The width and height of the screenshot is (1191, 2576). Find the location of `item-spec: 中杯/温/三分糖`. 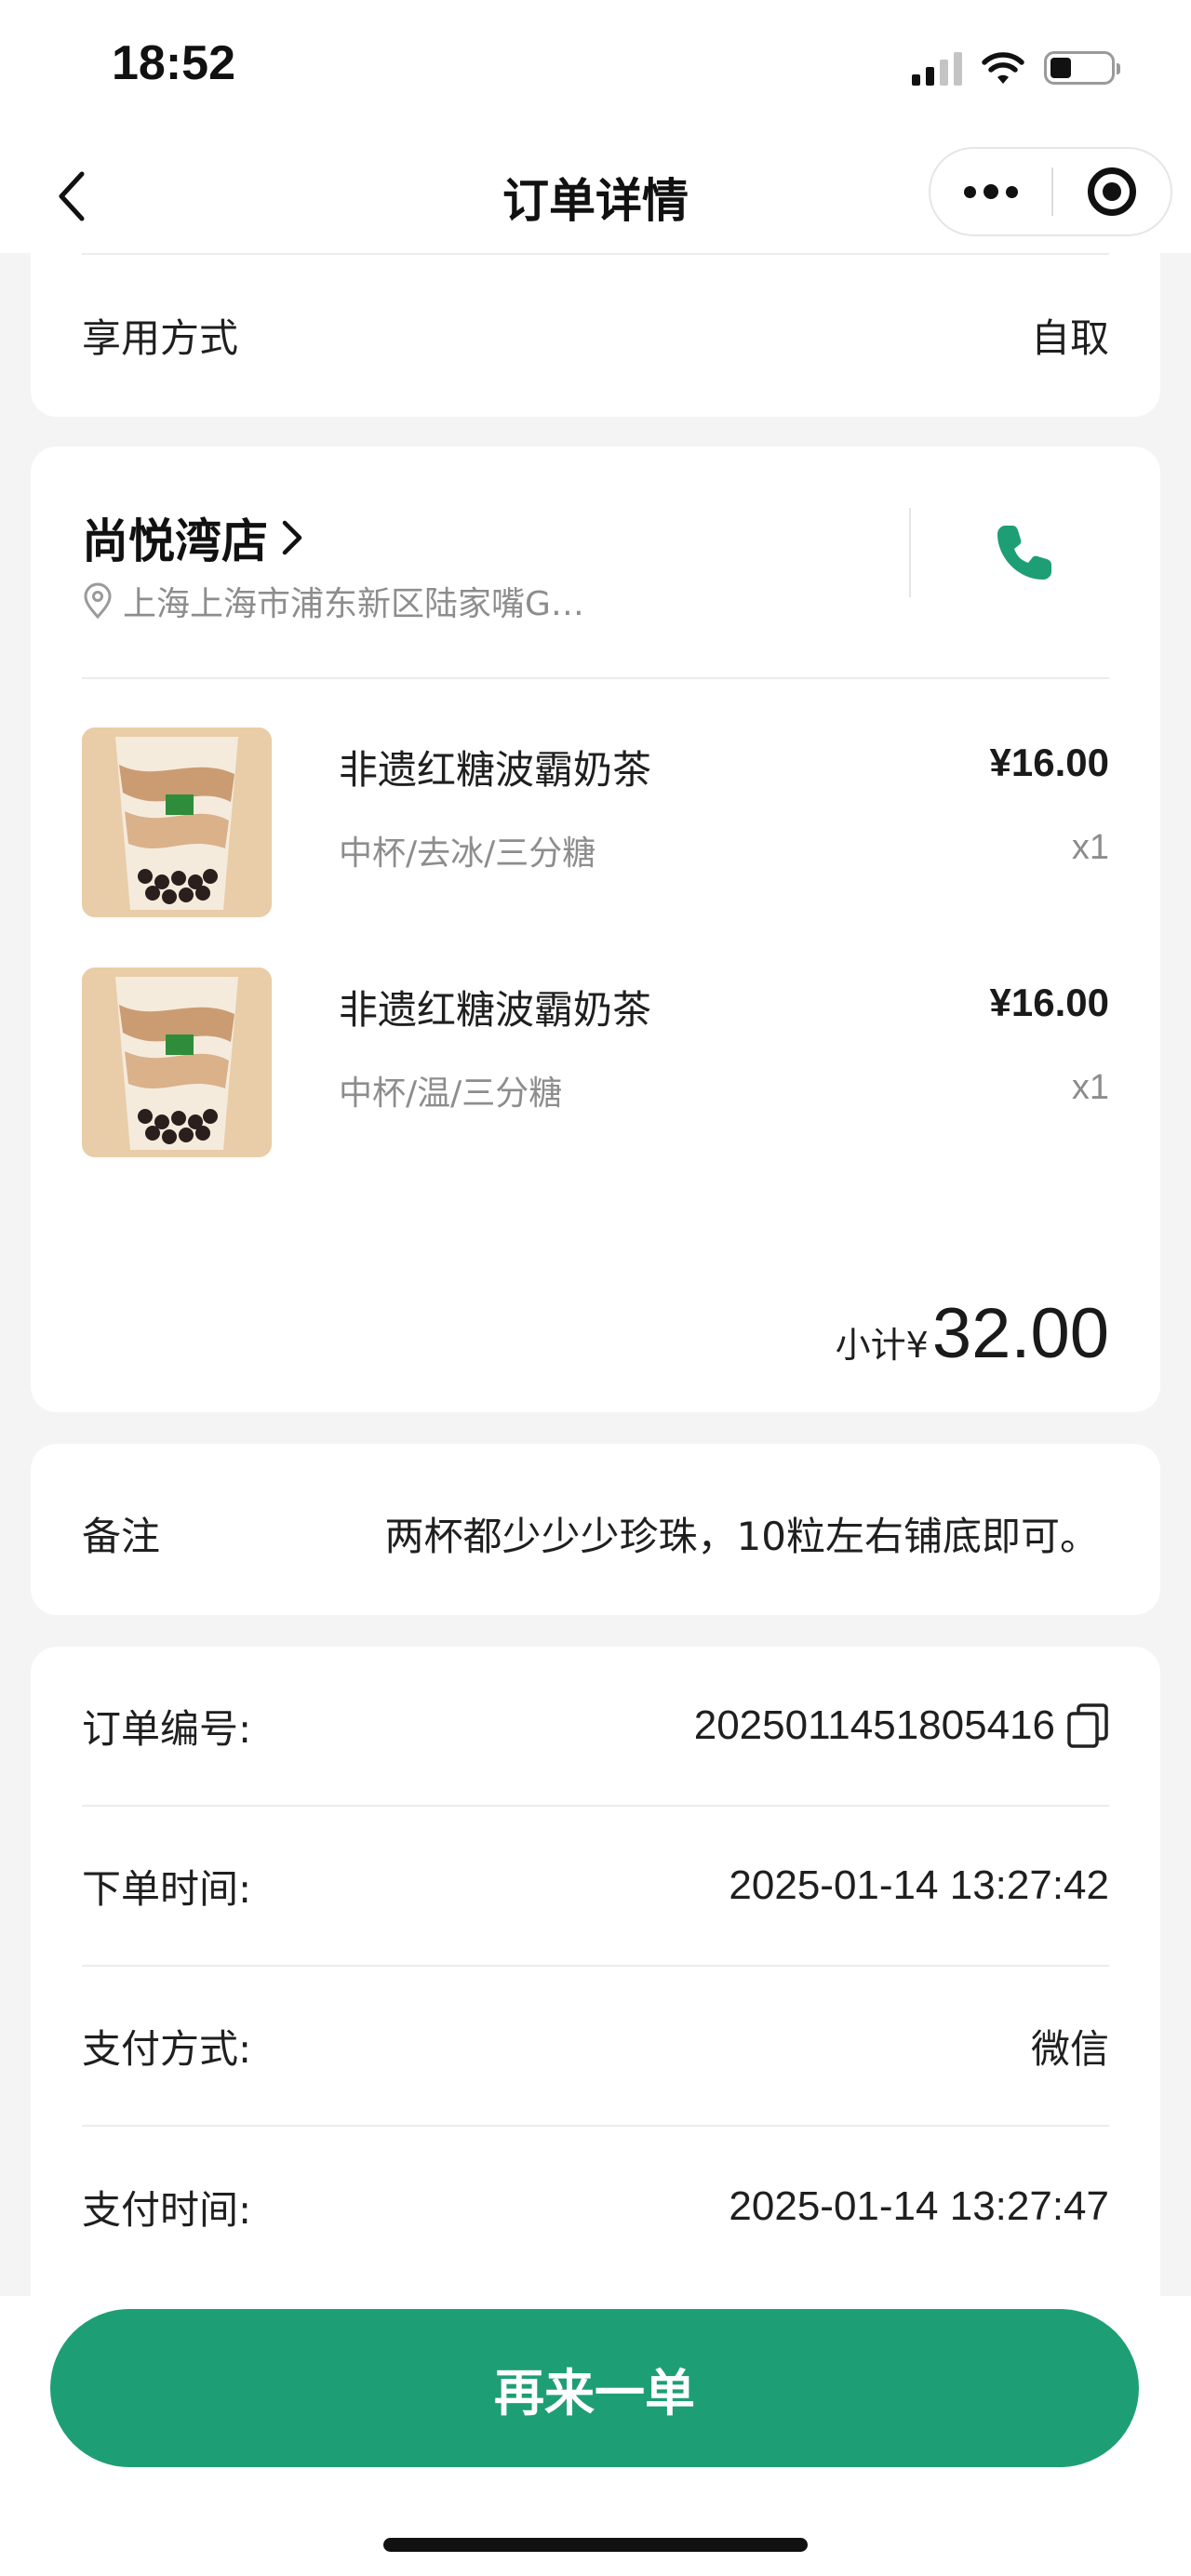

item-spec: 中杯/温/三分糖 is located at coordinates (451, 1093).